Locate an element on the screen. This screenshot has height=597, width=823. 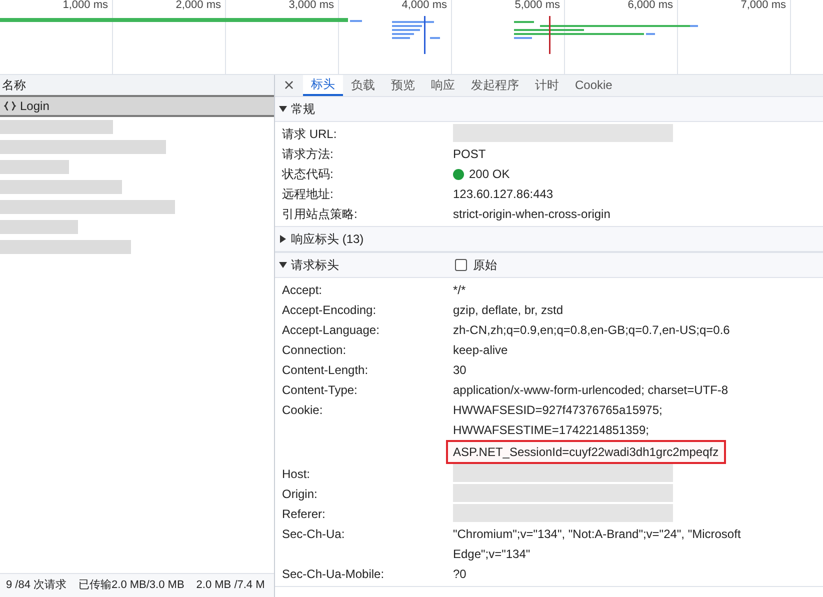
header-name: Content-Type: is located at coordinates (320, 390).